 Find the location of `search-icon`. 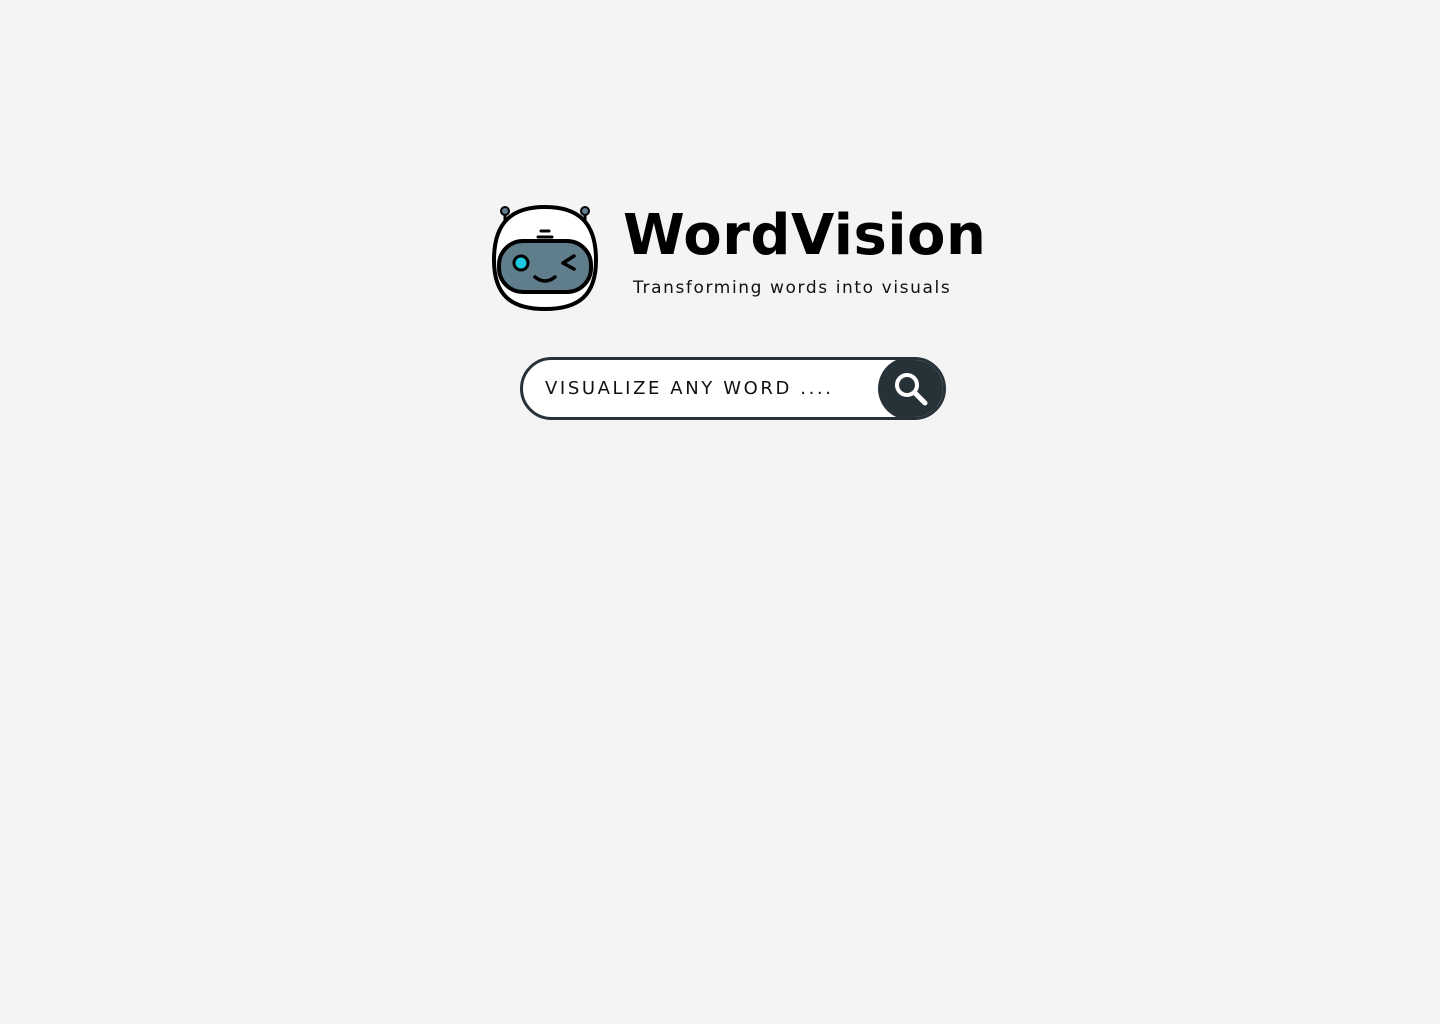

search-icon is located at coordinates (911, 388).